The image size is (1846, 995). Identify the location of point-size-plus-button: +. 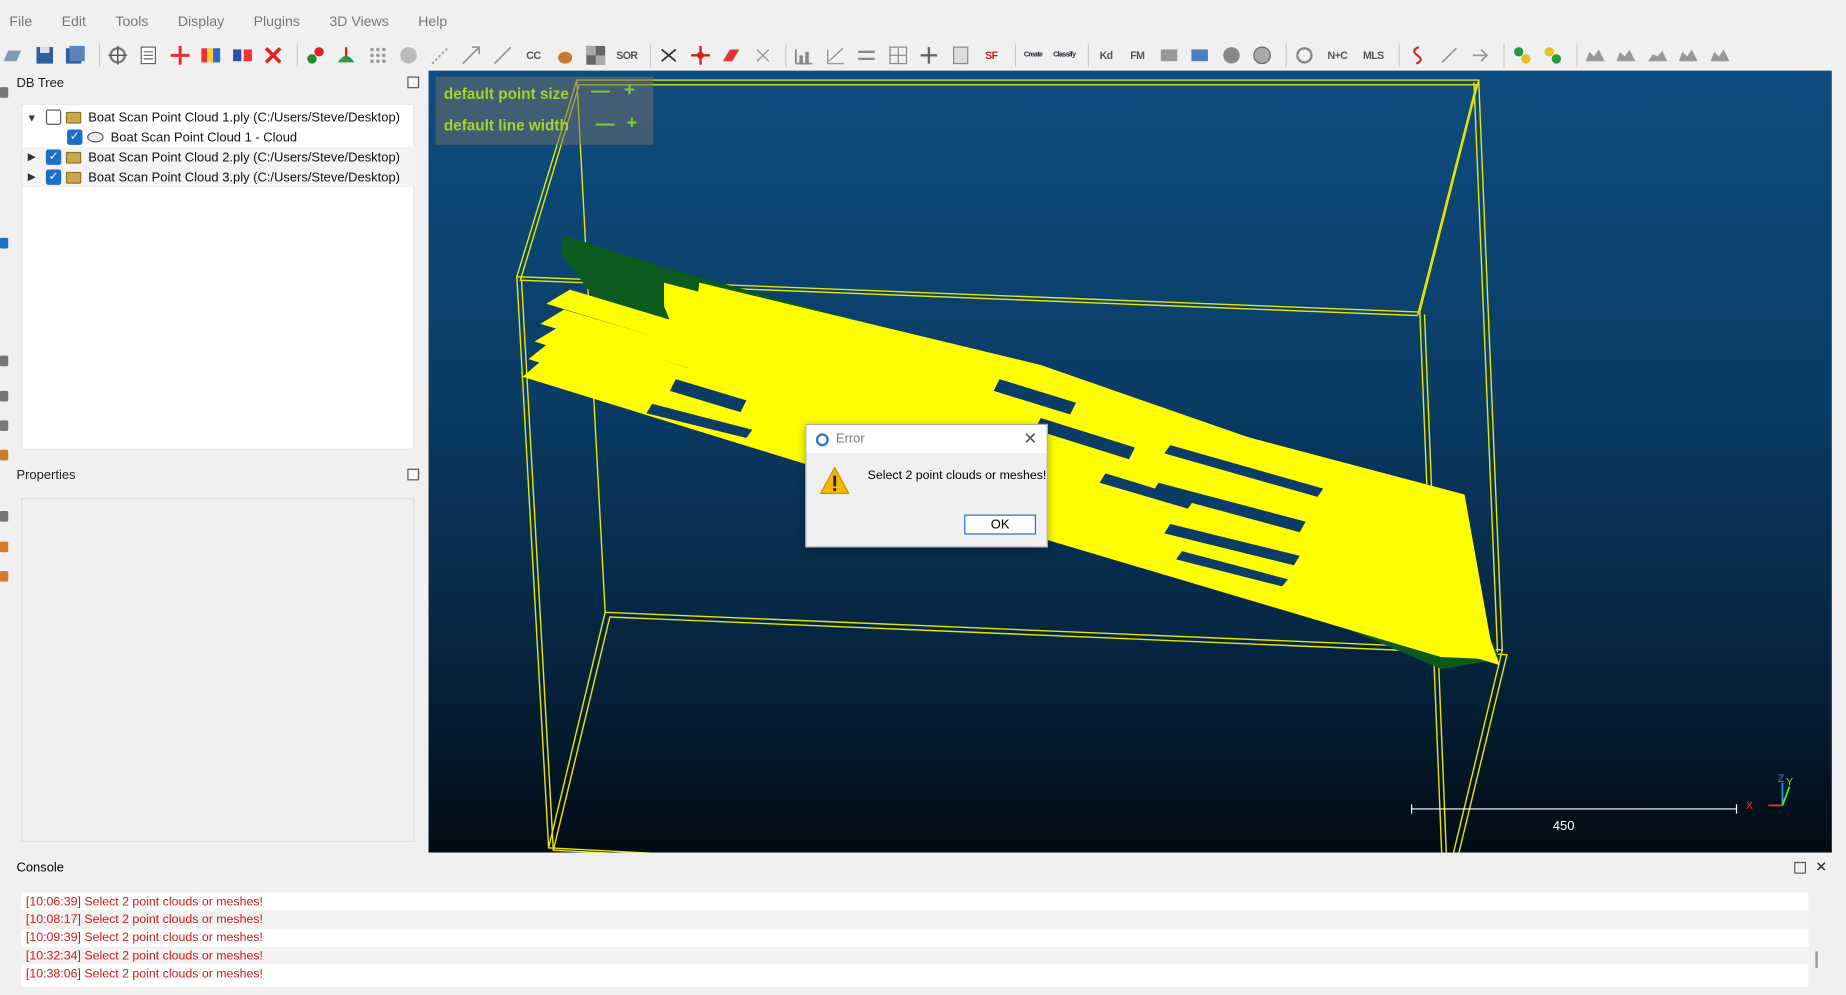
(629, 90).